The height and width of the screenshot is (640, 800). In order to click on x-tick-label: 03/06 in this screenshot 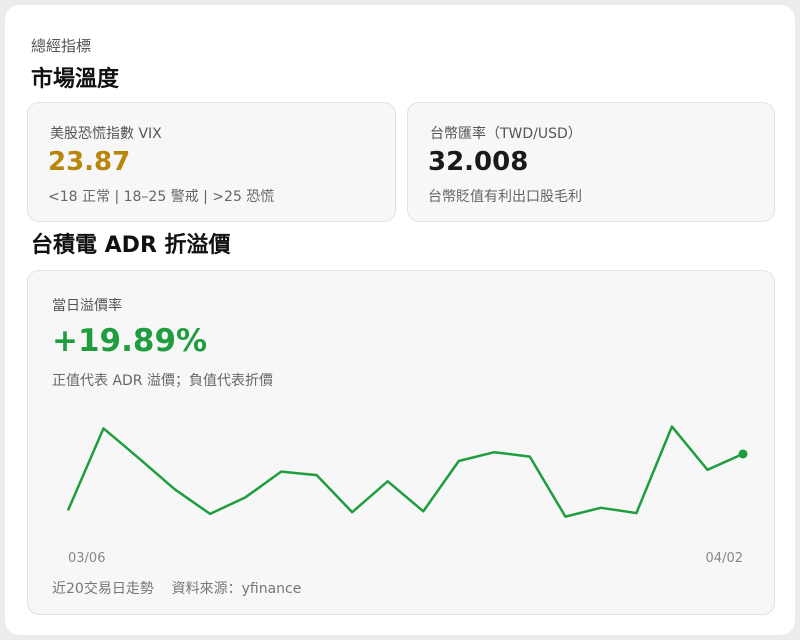, I will do `click(86, 558)`.